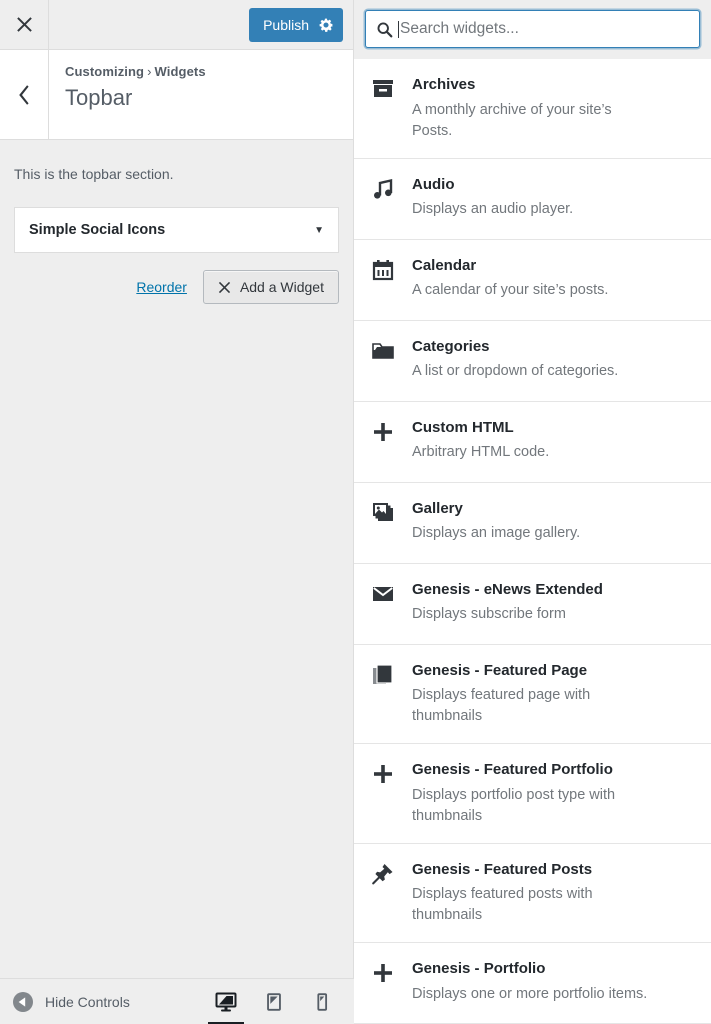 This screenshot has width=711, height=1024. Describe the element at coordinates (226, 1001) in the screenshot. I see `device-preview-desktop` at that location.